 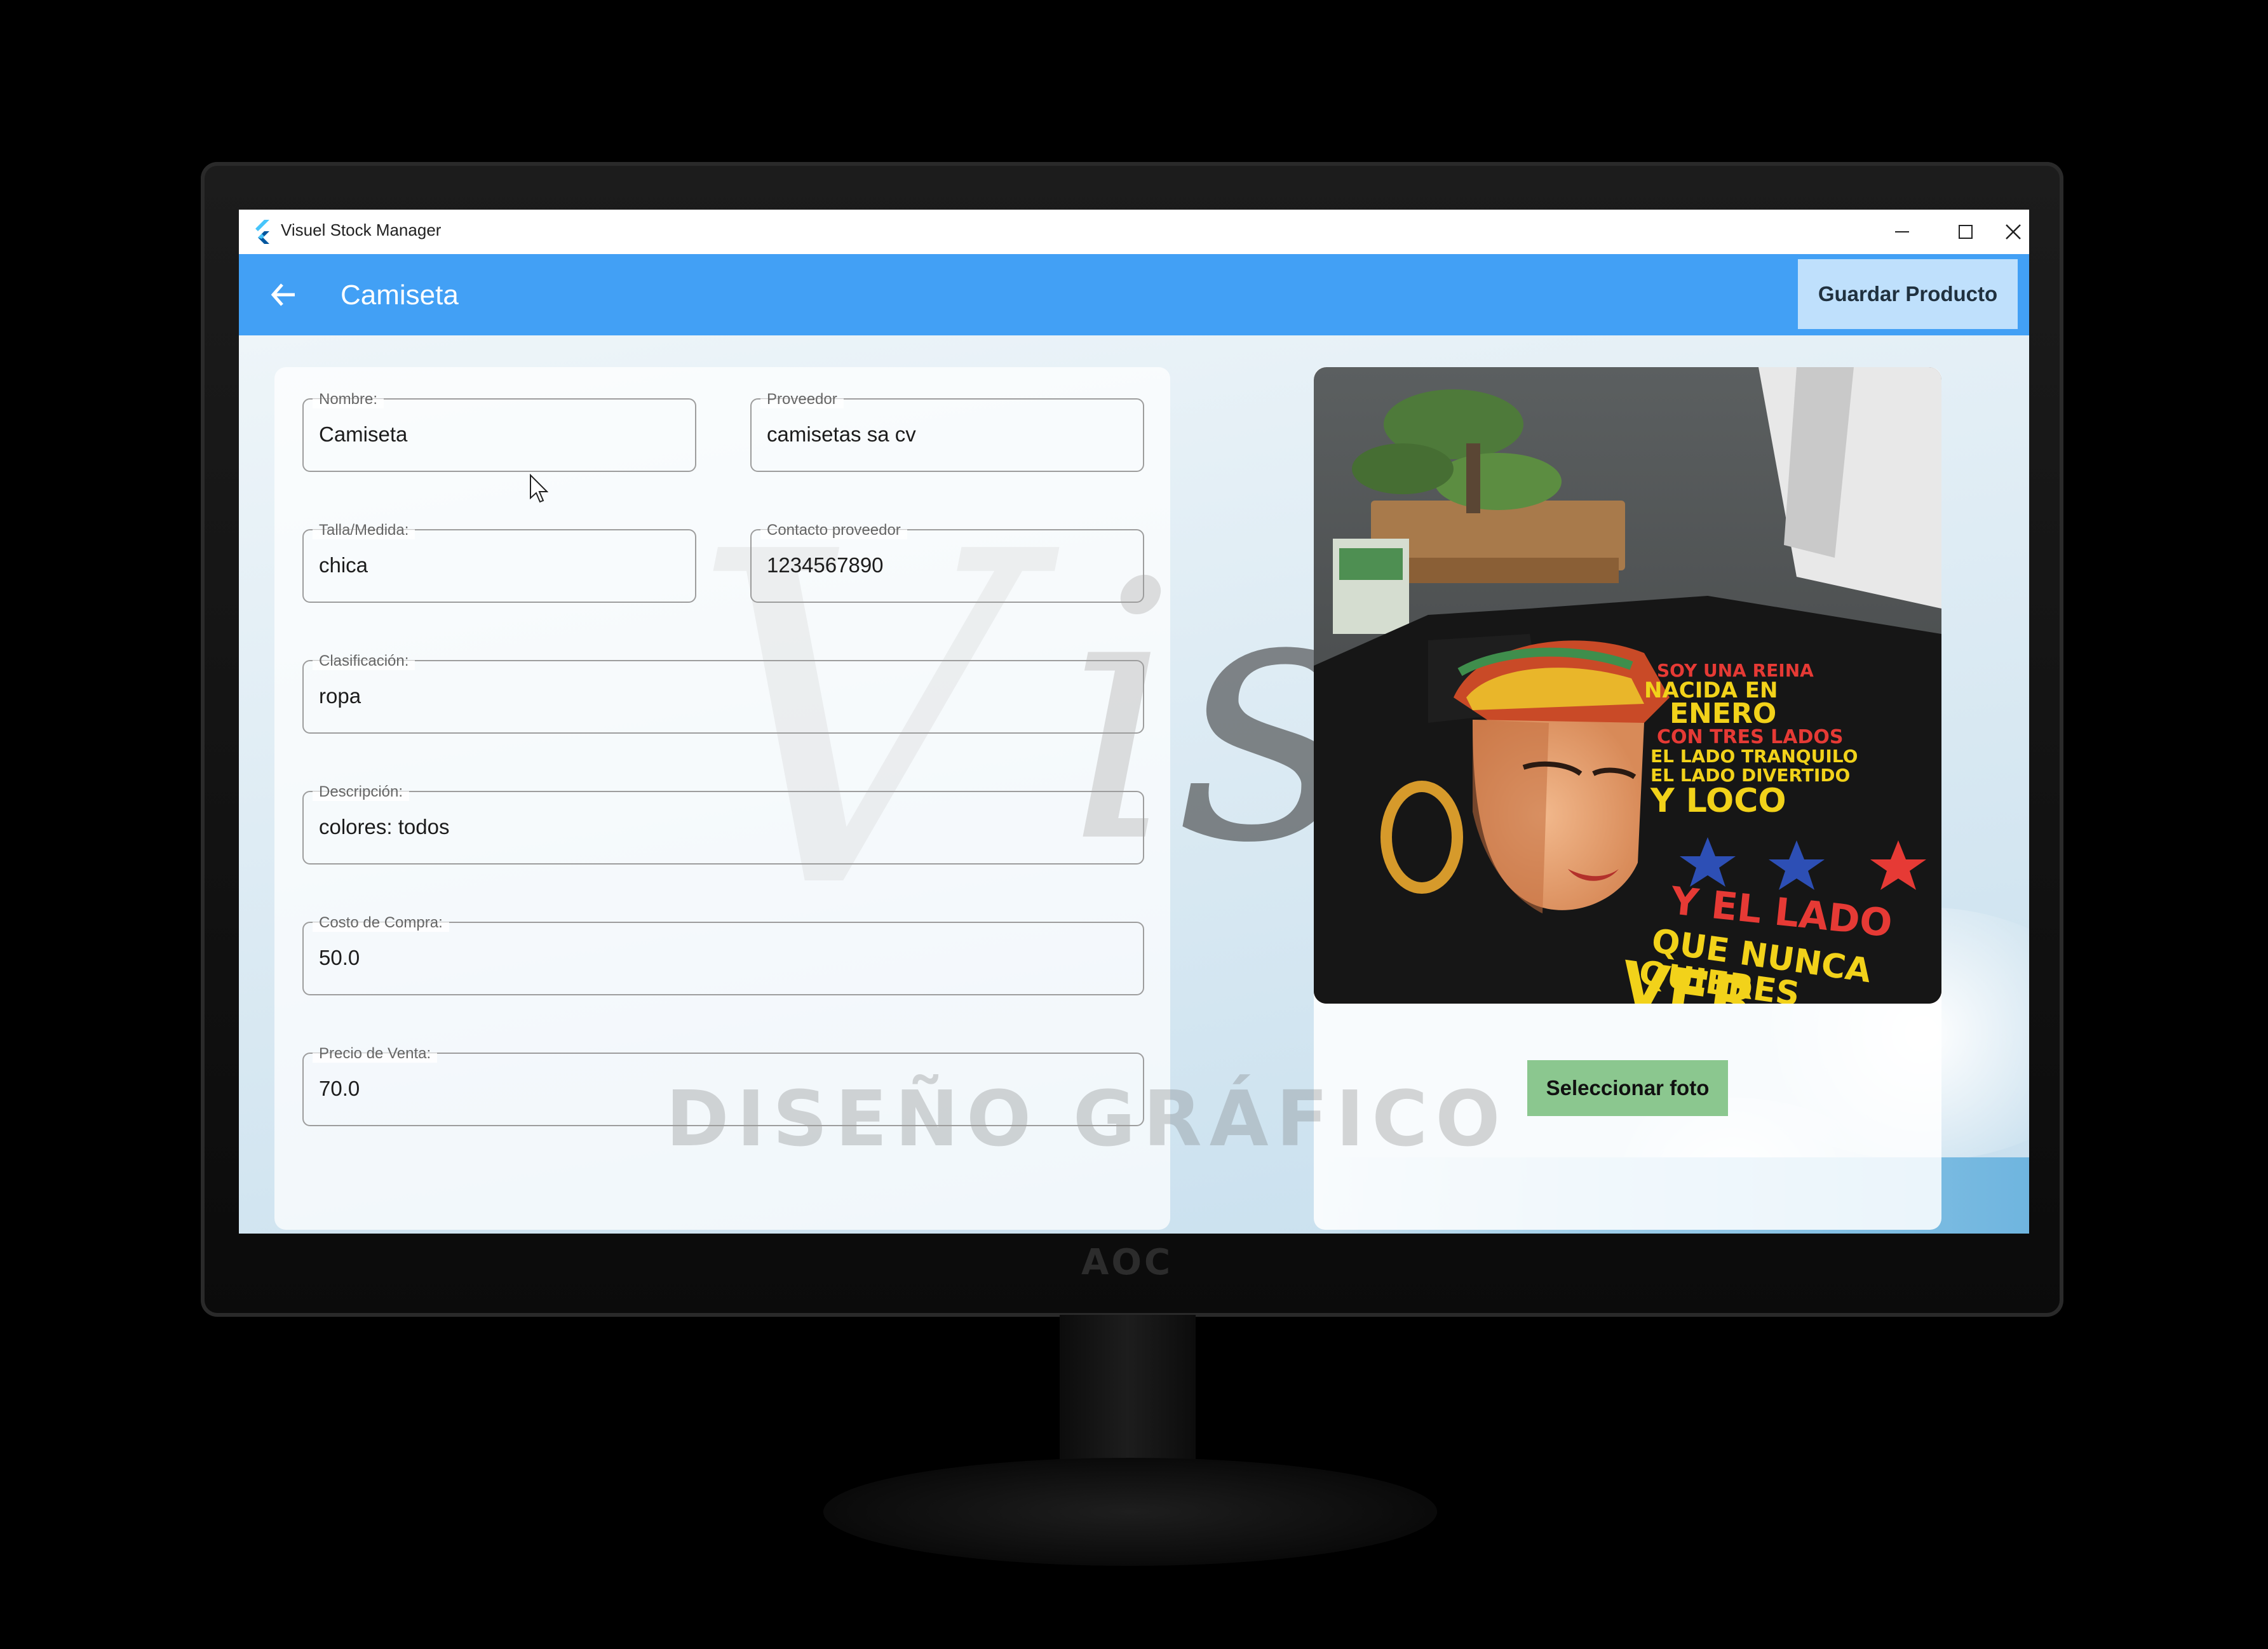 I want to click on close-icon, so click(x=2013, y=231).